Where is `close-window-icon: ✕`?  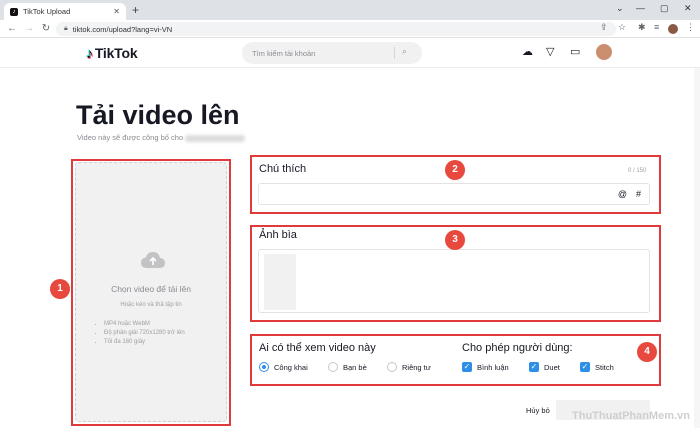 close-window-icon: ✕ is located at coordinates (688, 8).